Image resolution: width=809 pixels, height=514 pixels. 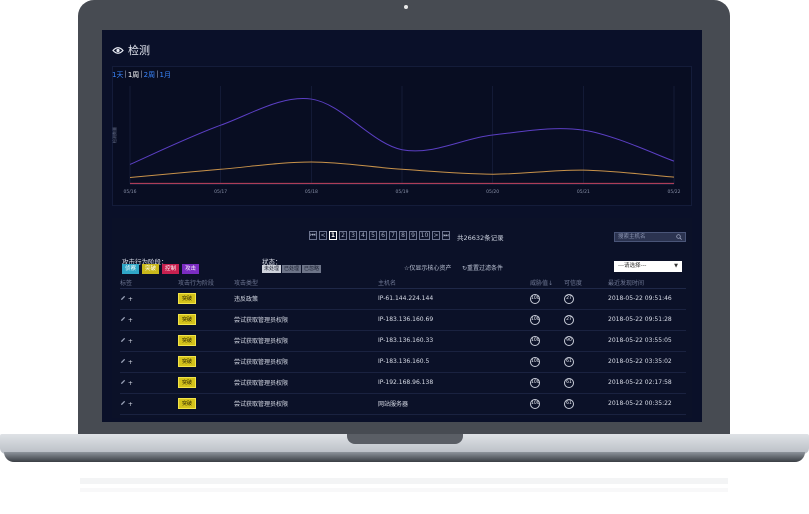 What do you see at coordinates (647, 320) in the screenshot?
I see `time-cell: 2018-05-22 09:51:28` at bounding box center [647, 320].